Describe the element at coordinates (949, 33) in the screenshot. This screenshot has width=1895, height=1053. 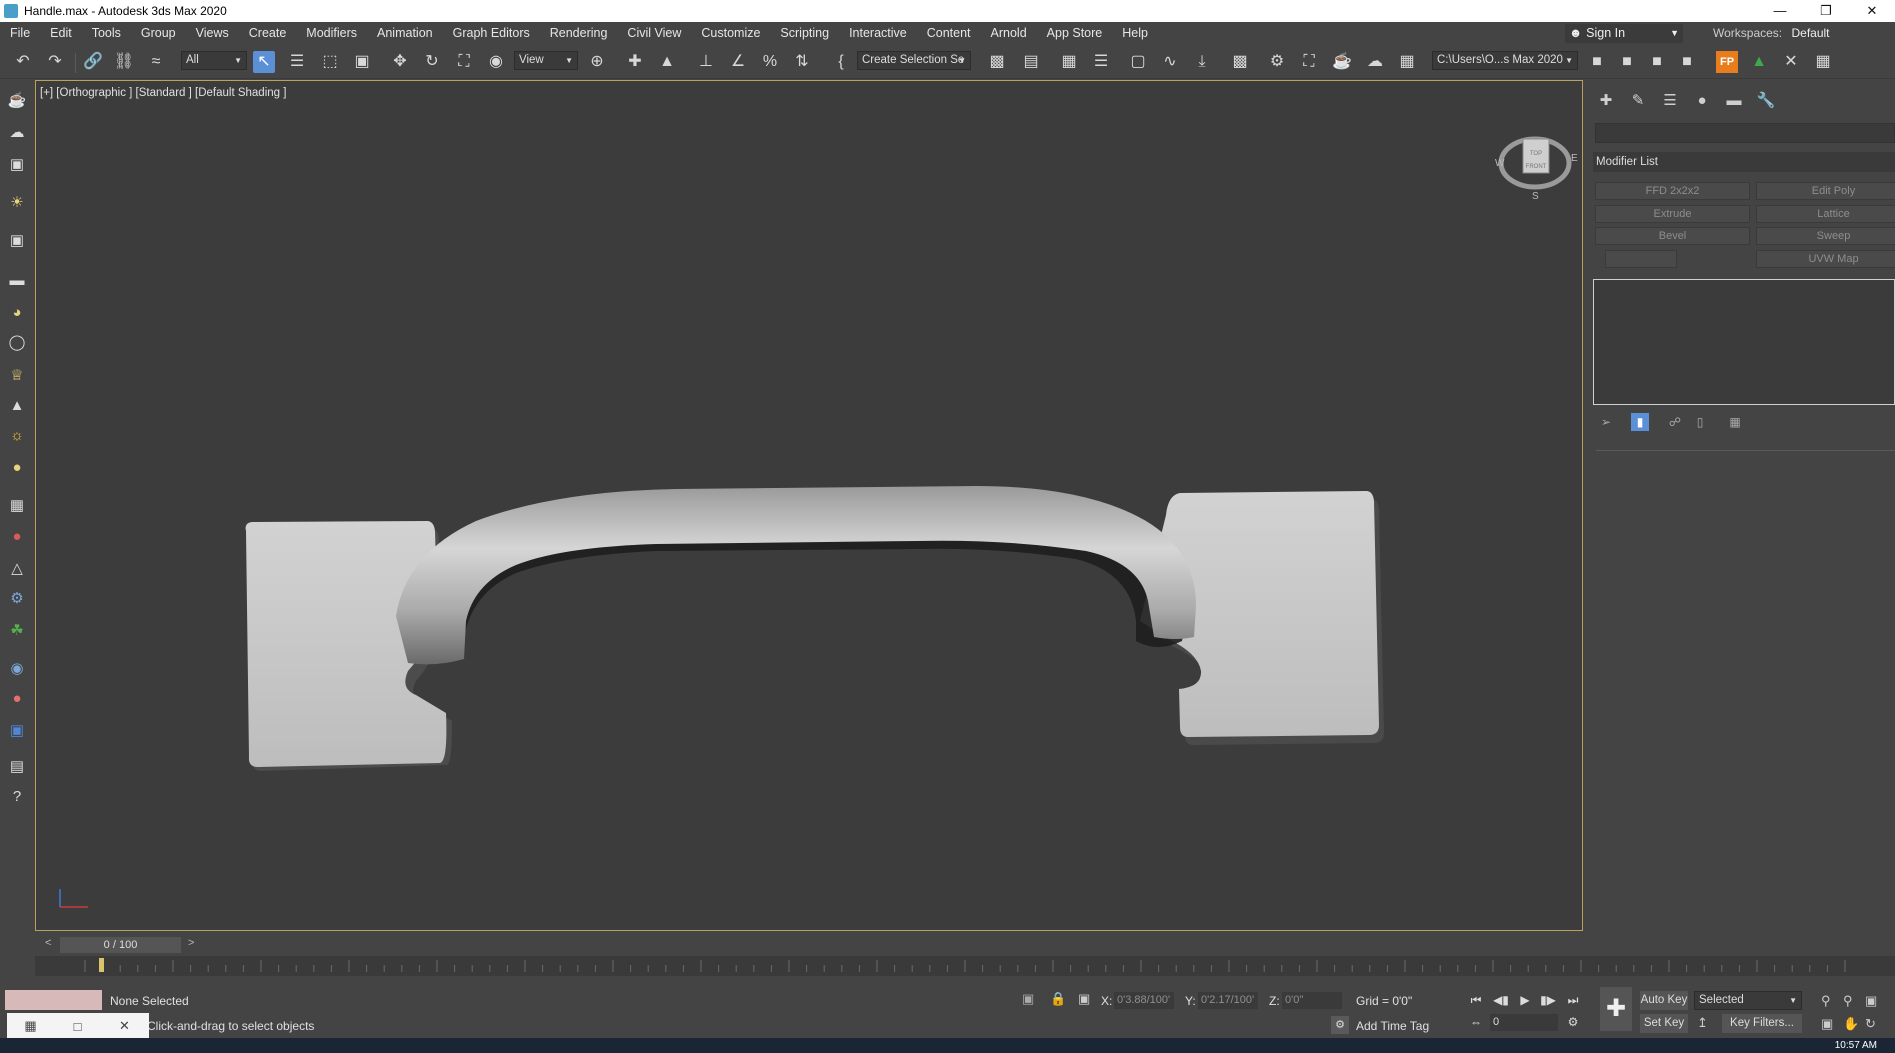
I see `menu-content: Content` at that location.